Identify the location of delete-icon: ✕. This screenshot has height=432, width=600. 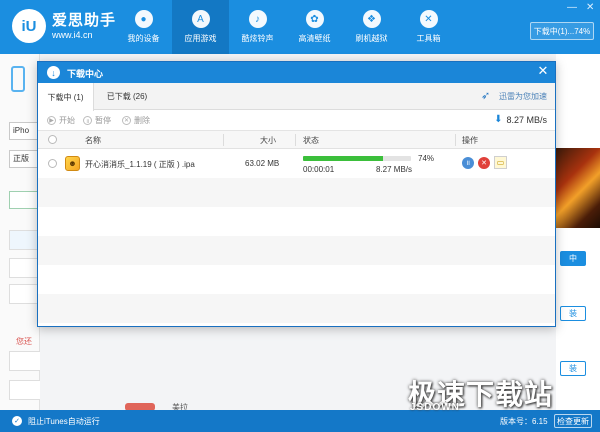
(126, 120).